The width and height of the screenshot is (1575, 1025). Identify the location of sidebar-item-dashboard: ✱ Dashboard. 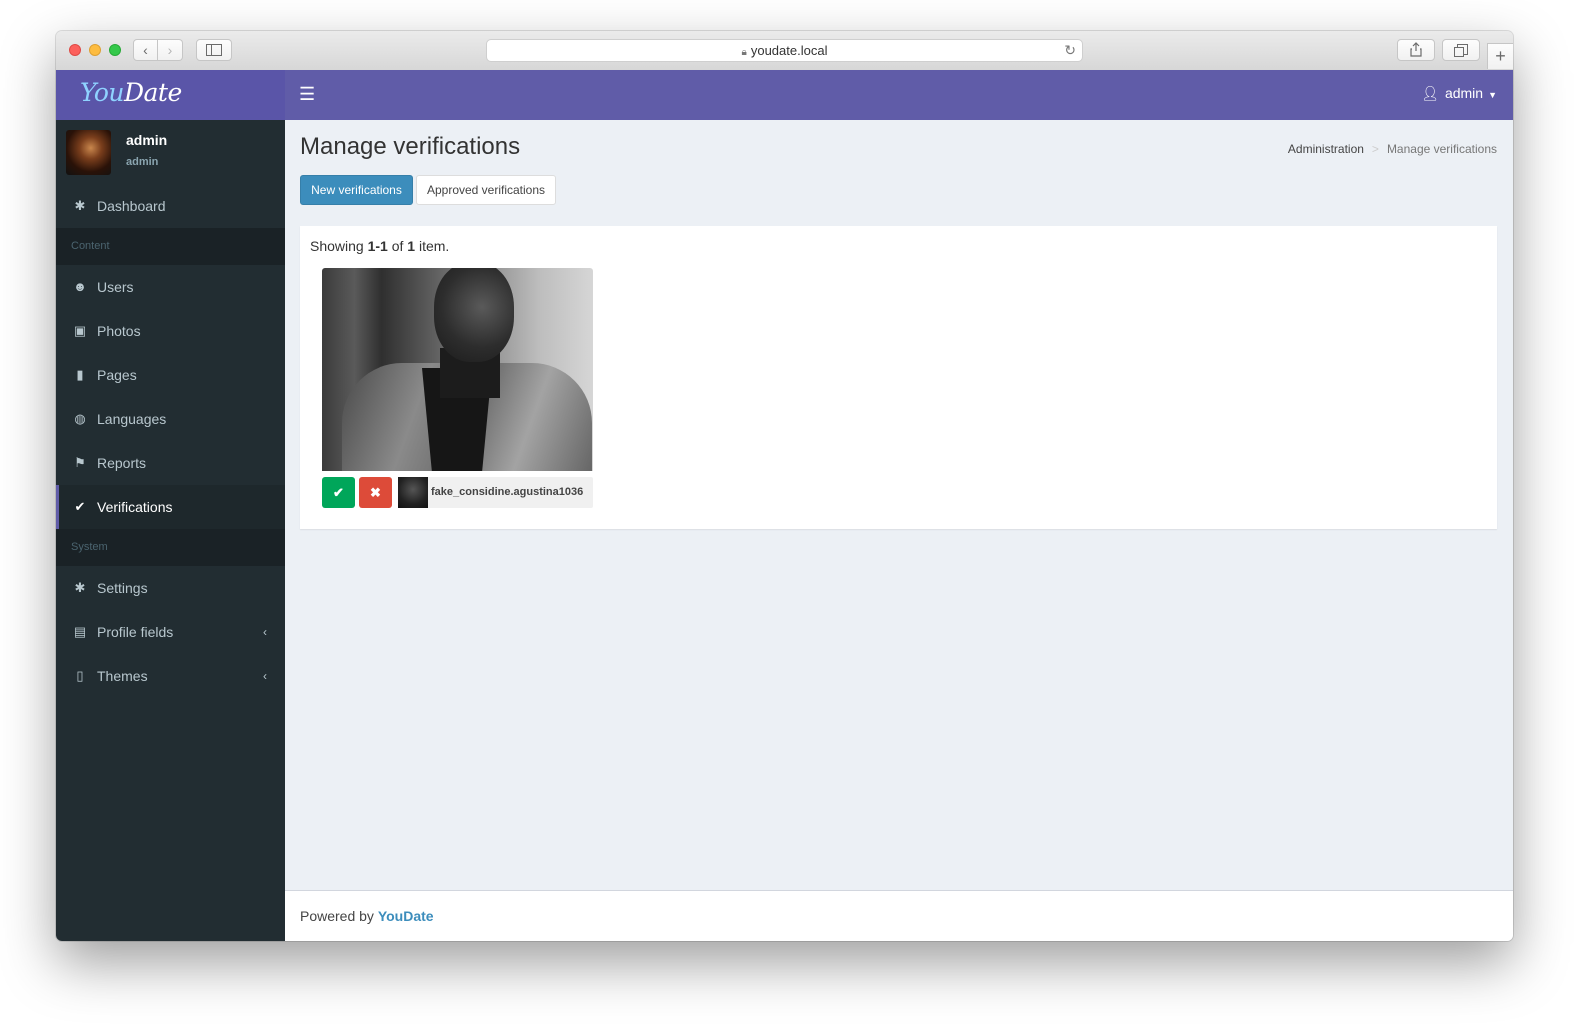
(170, 206).